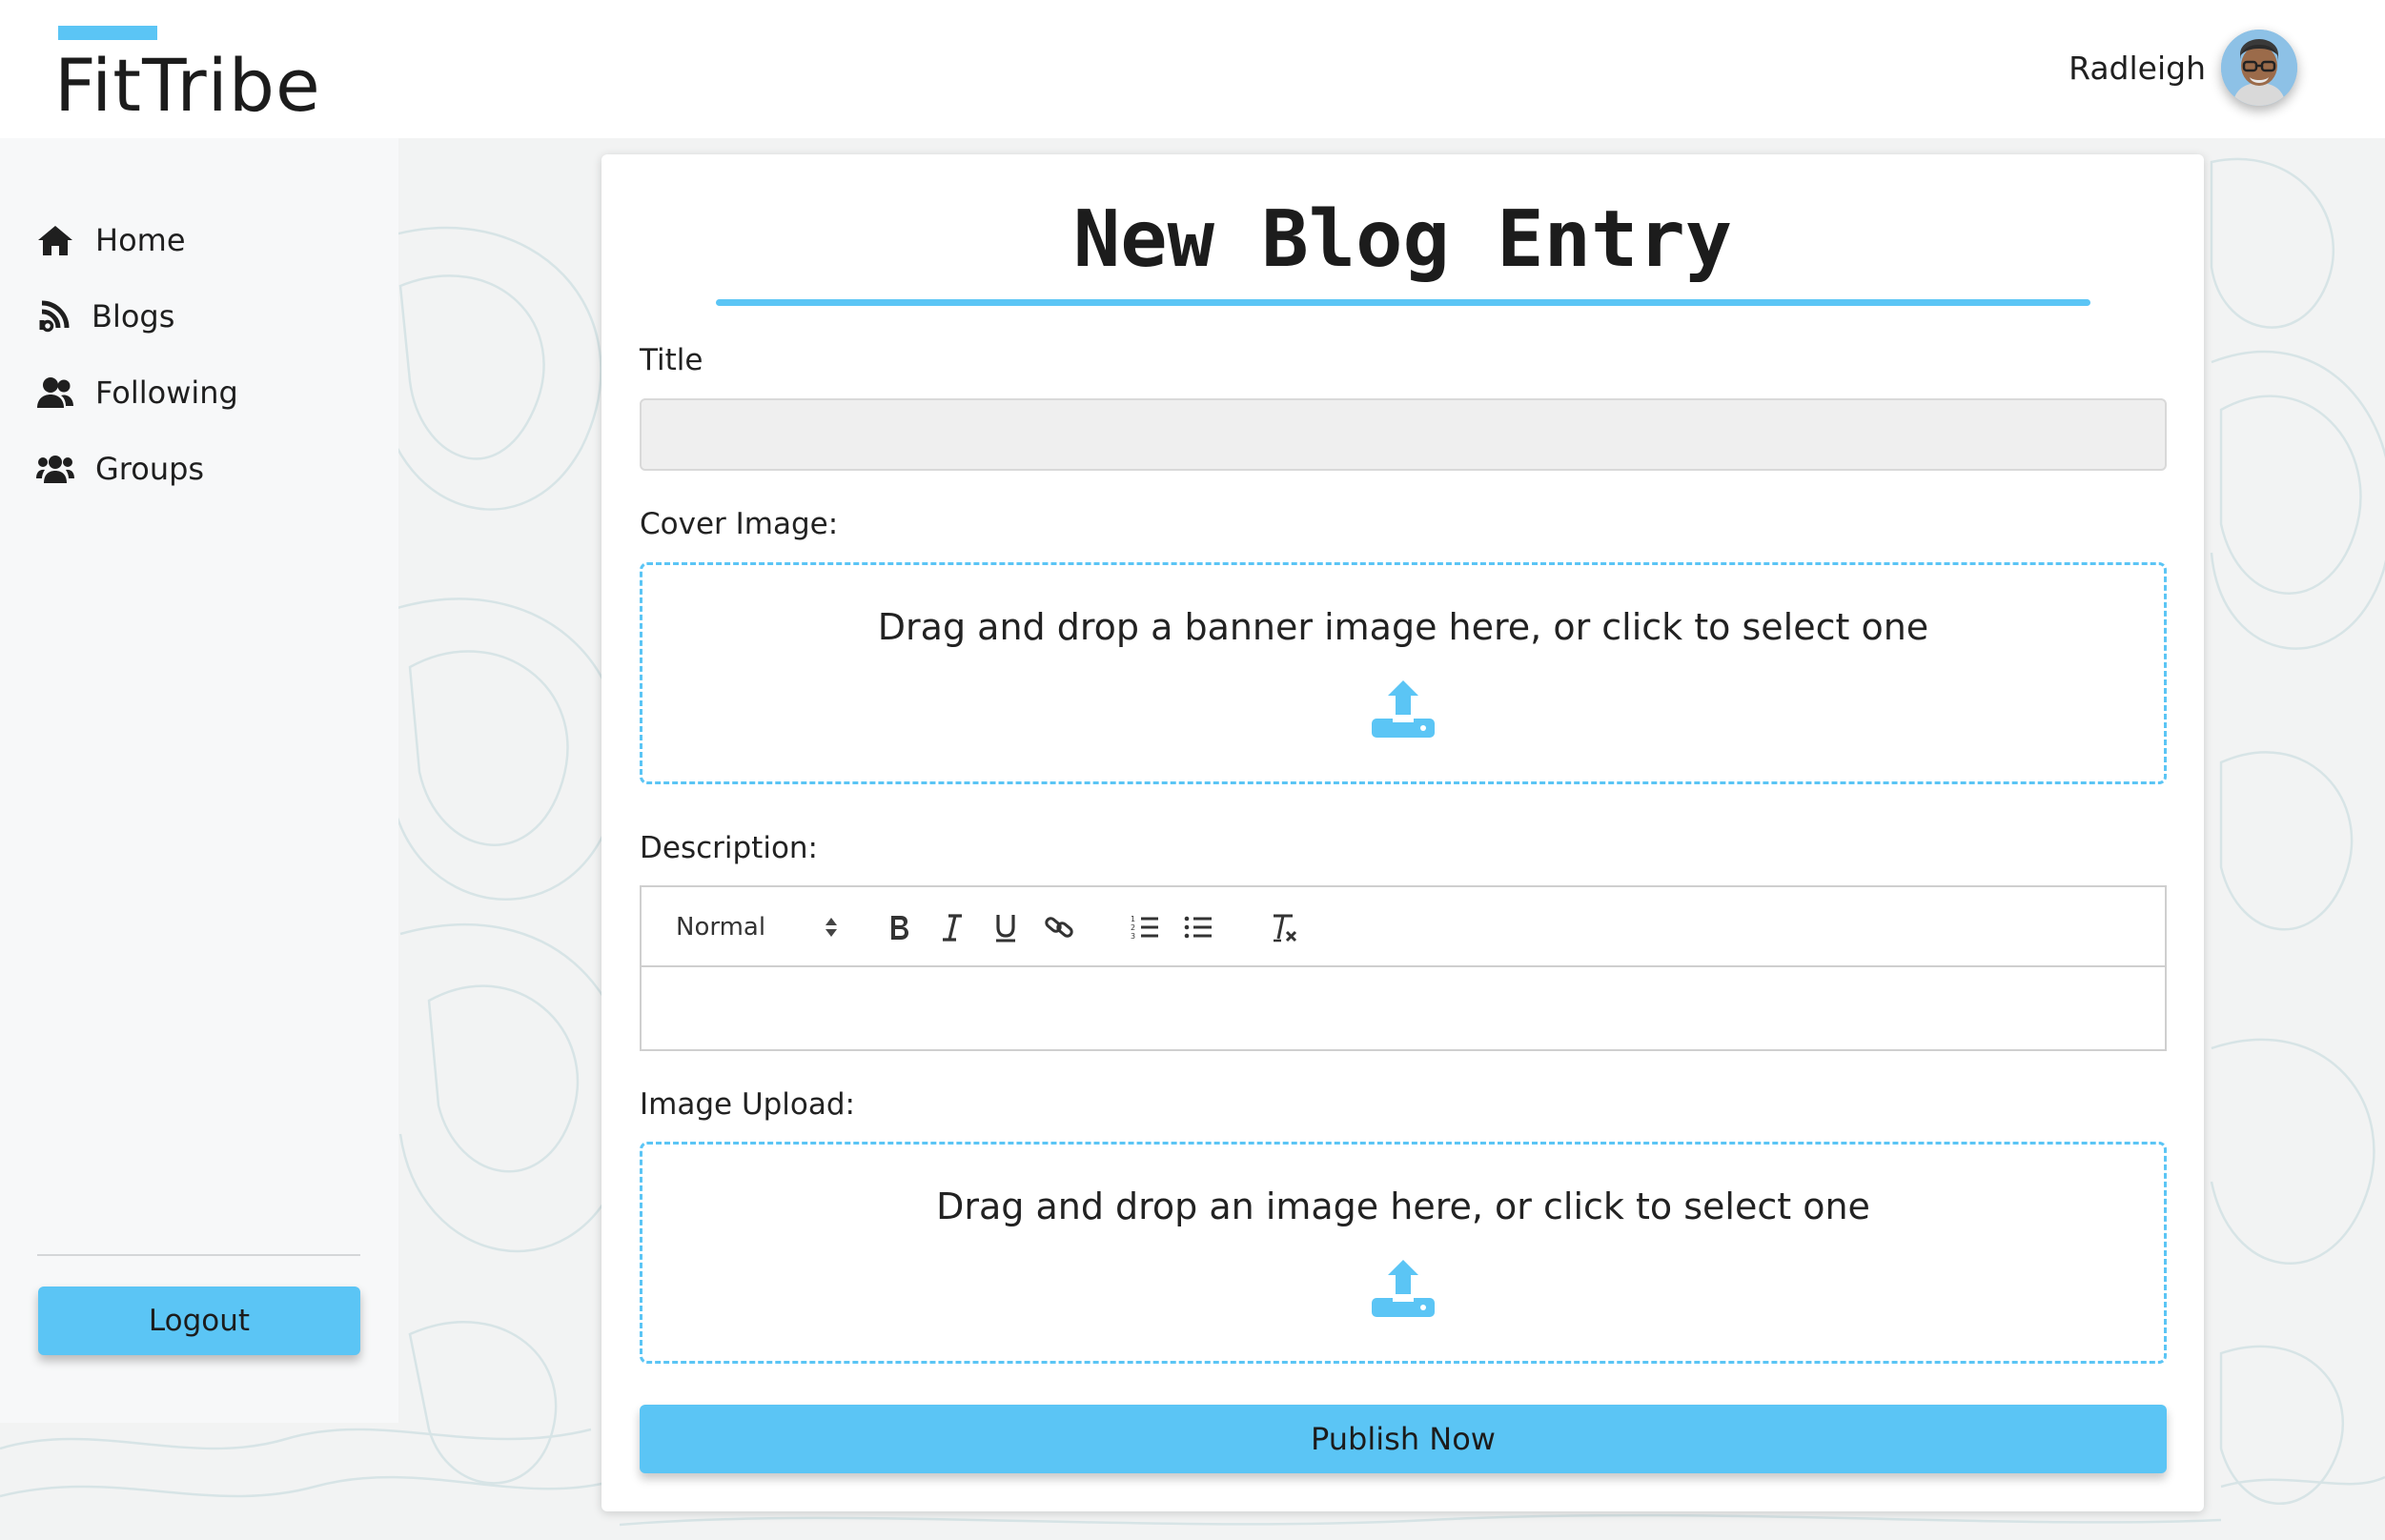 This screenshot has width=2385, height=1540. I want to click on select-arrows-icon, so click(831, 927).